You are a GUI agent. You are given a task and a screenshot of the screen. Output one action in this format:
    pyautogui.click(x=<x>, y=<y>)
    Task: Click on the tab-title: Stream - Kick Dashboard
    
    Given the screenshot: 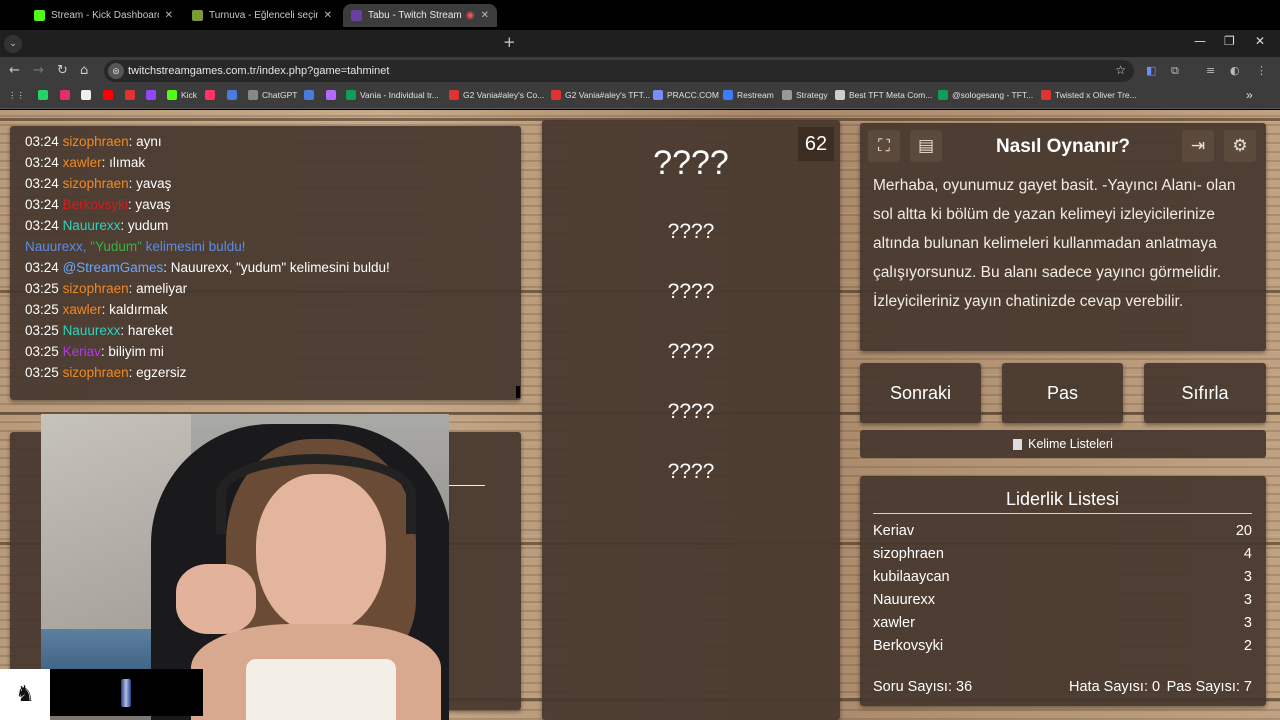 What is the action you would take?
    pyautogui.click(x=105, y=15)
    